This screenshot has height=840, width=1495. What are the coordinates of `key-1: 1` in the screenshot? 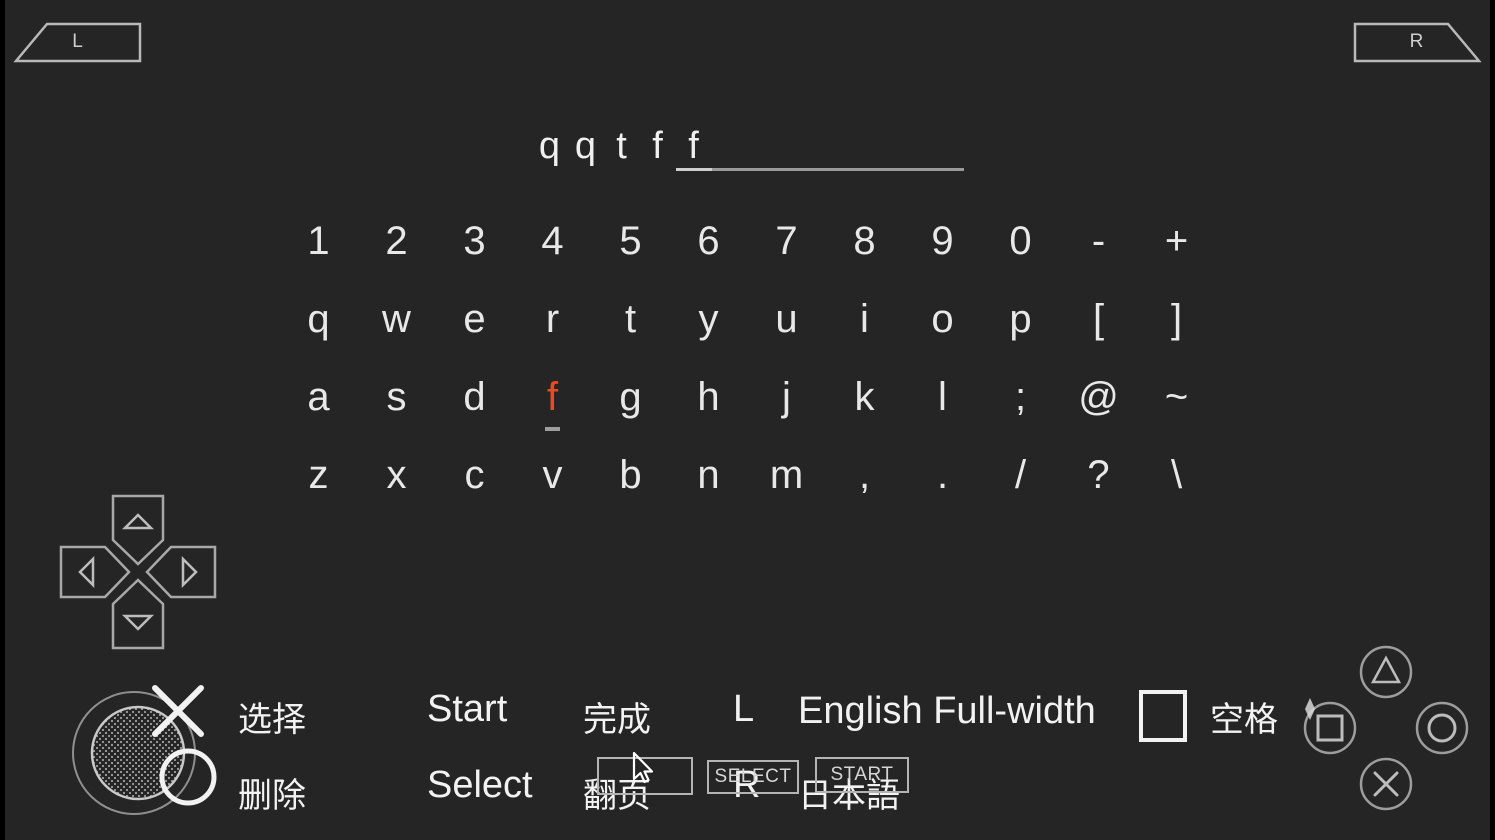 It's located at (319, 245).